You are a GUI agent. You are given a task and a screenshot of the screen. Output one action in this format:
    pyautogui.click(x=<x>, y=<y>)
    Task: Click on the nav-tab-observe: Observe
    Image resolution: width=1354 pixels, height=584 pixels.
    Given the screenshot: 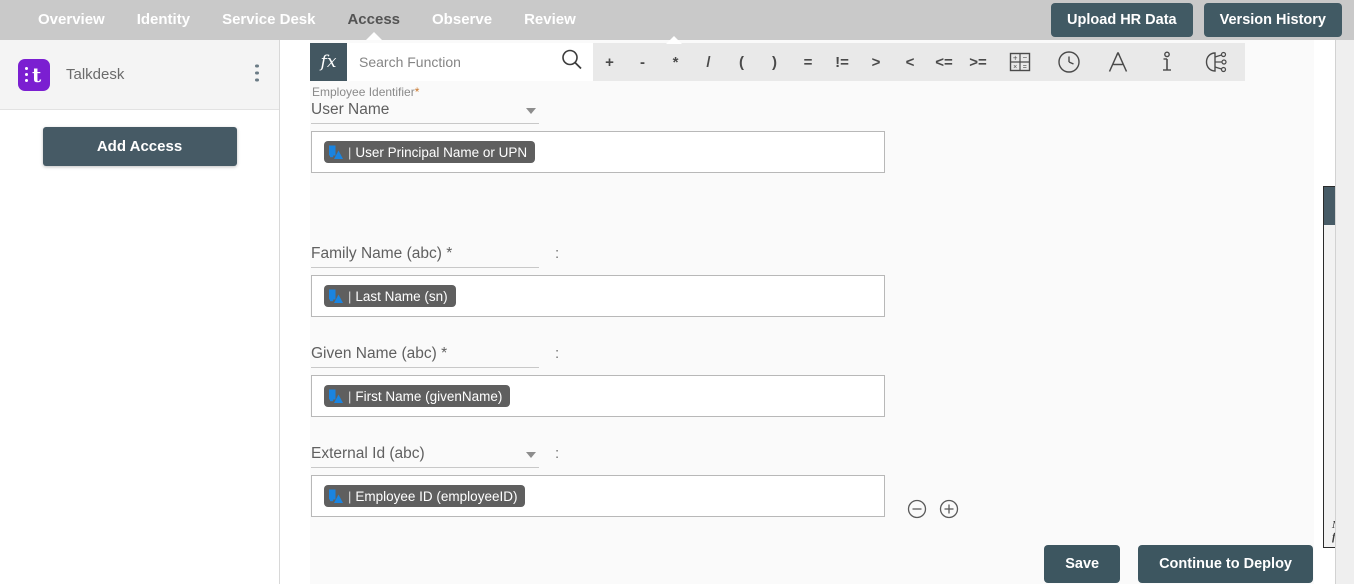 What is the action you would take?
    pyautogui.click(x=462, y=20)
    